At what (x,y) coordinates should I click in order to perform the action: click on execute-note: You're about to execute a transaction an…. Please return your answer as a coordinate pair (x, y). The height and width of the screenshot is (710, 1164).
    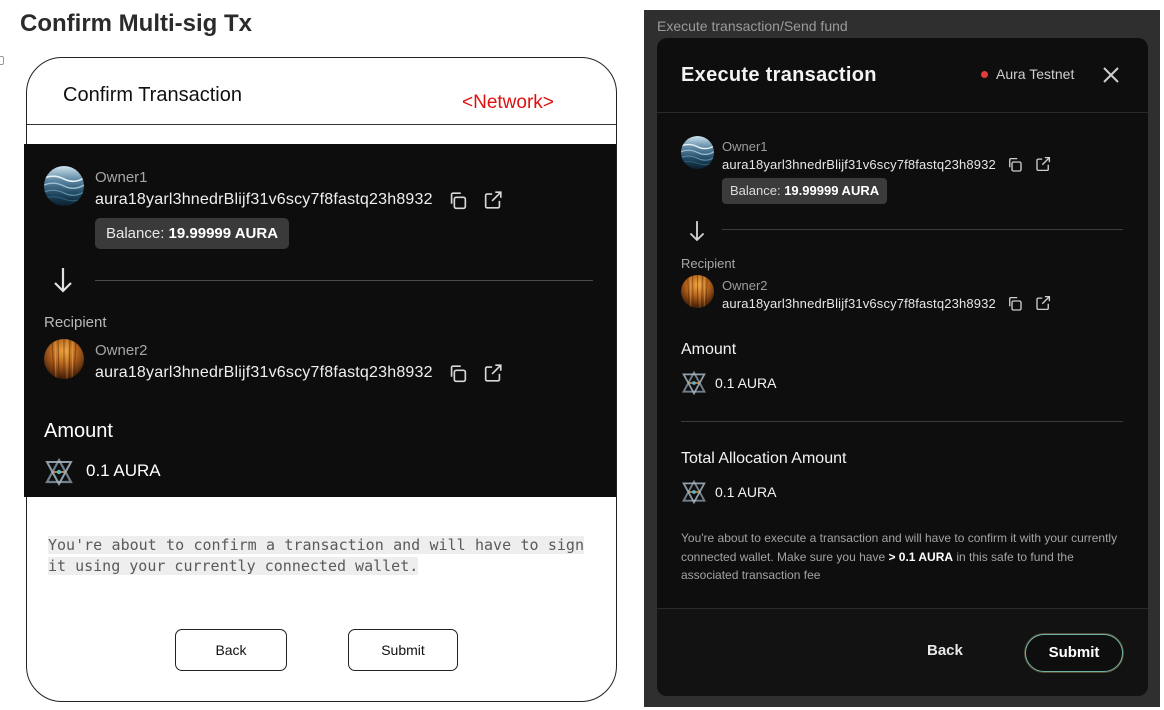
    Looking at the image, I should click on (902, 557).